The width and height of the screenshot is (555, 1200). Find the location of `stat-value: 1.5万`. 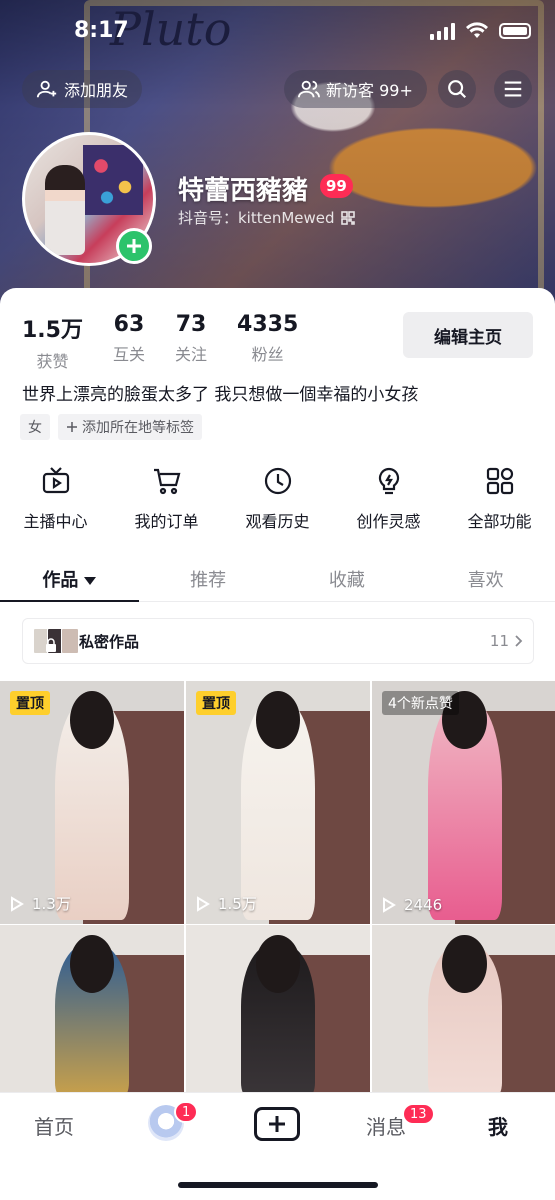

stat-value: 1.5万 is located at coordinates (52, 330).